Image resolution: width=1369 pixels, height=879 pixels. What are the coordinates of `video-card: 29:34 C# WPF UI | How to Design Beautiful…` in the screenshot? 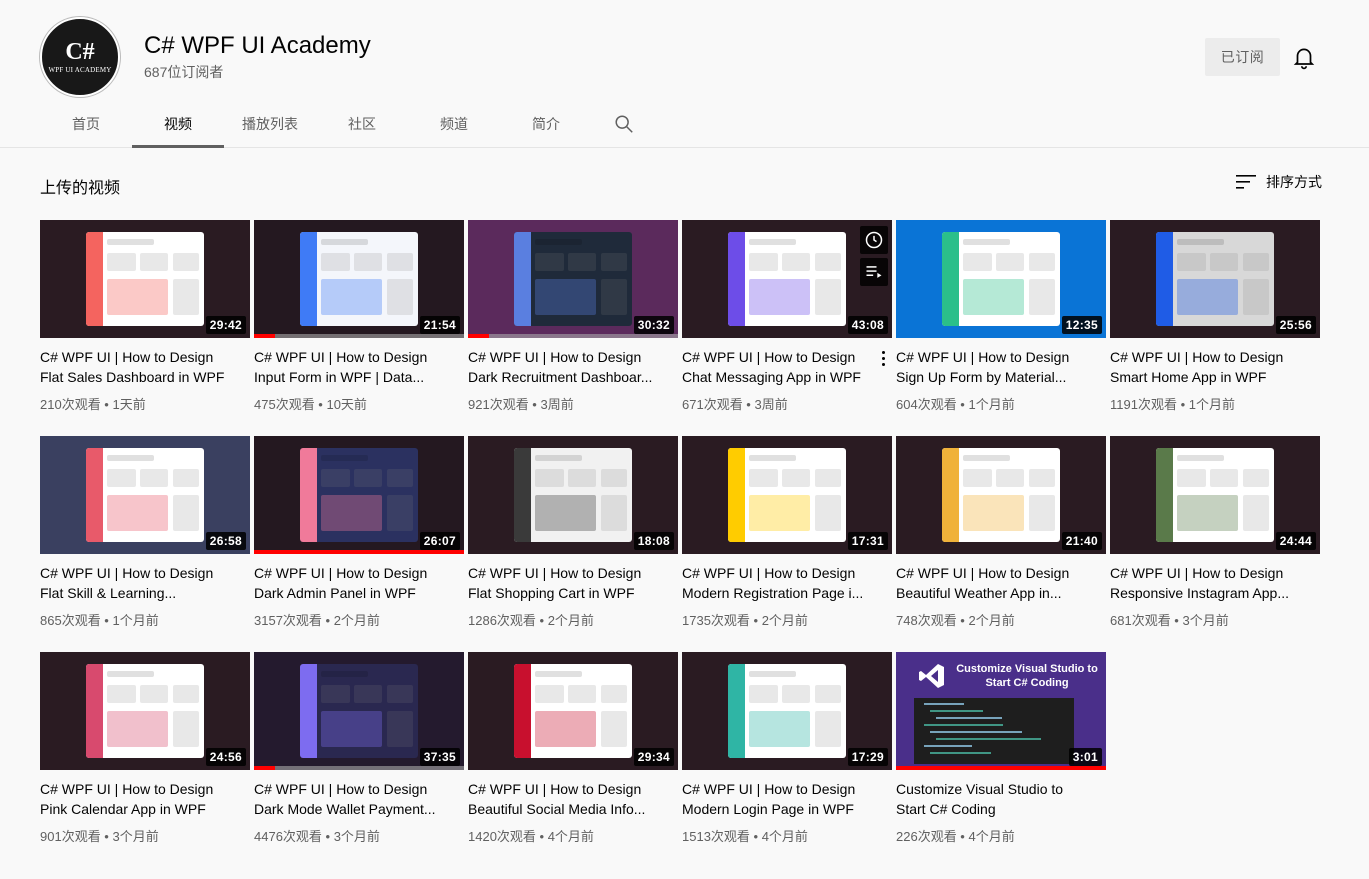 It's located at (573, 760).